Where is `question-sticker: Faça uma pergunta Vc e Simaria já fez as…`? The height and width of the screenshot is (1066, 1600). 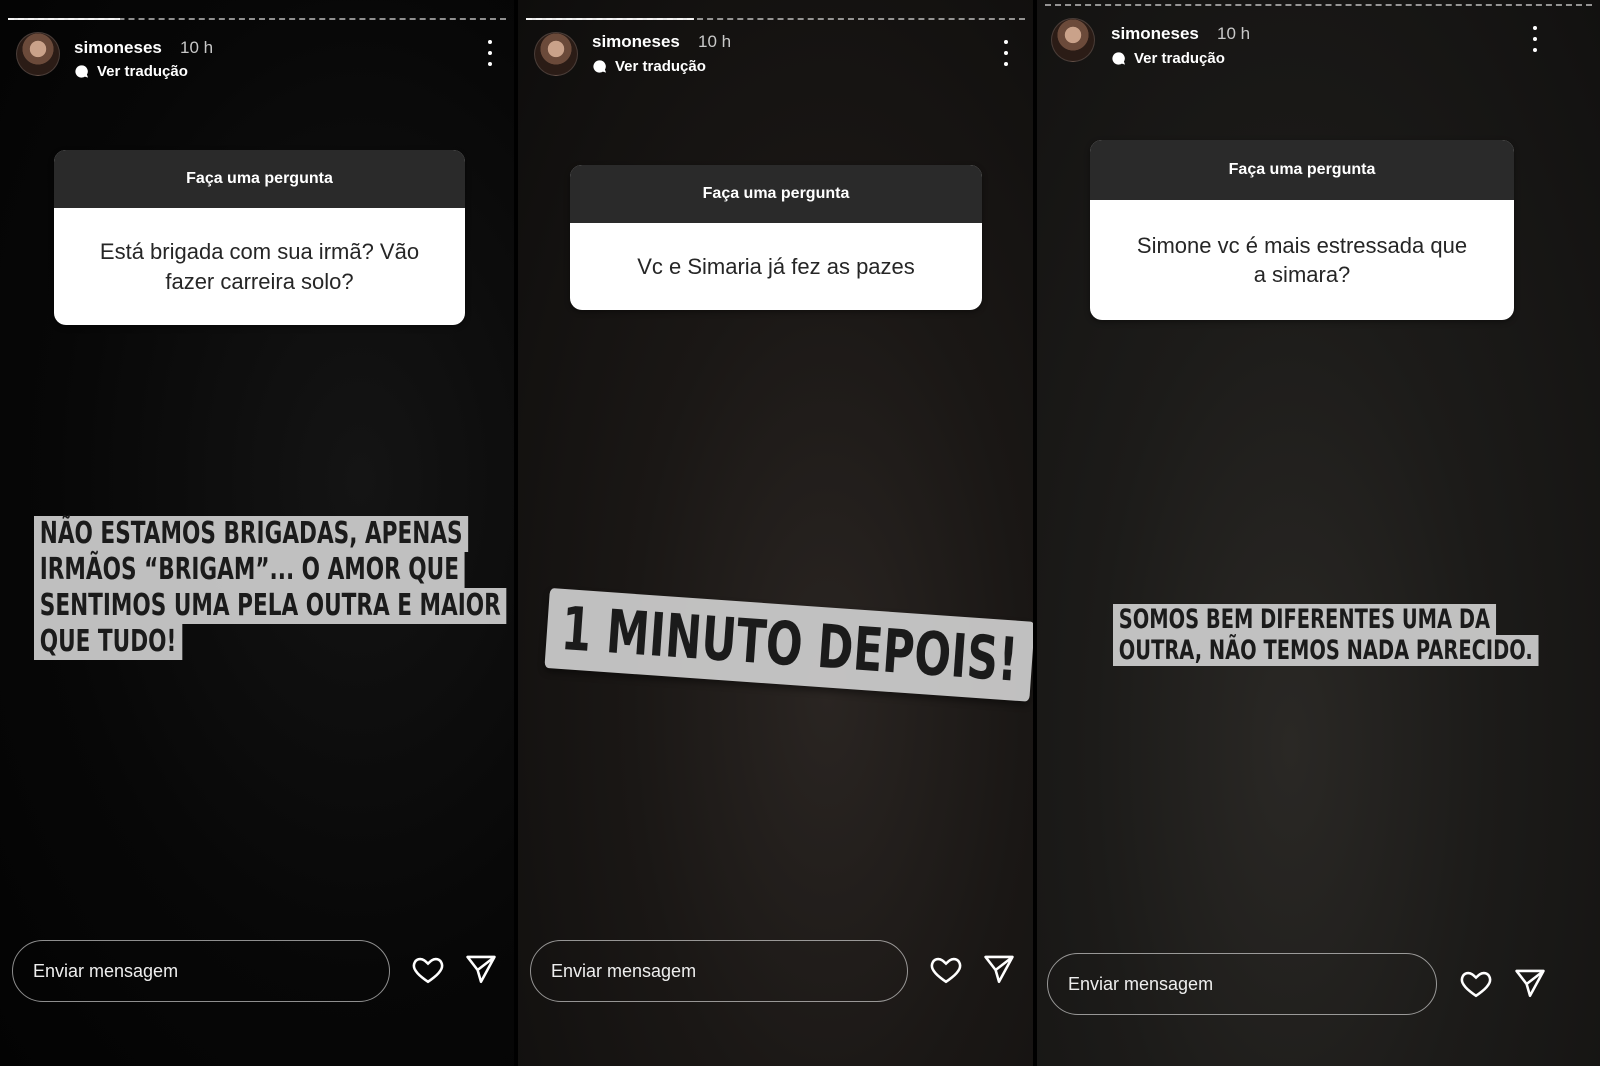
question-sticker: Faça uma pergunta Vc e Simaria já fez as… is located at coordinates (776, 237).